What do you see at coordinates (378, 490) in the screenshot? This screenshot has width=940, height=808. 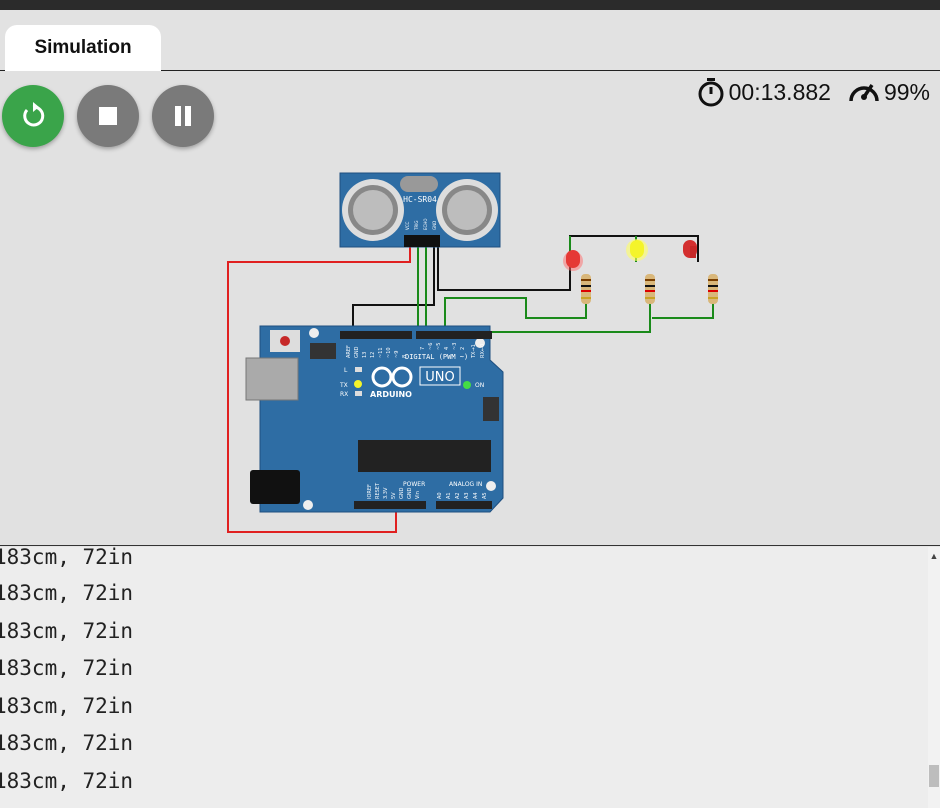 I see `svg-text: RESET` at bounding box center [378, 490].